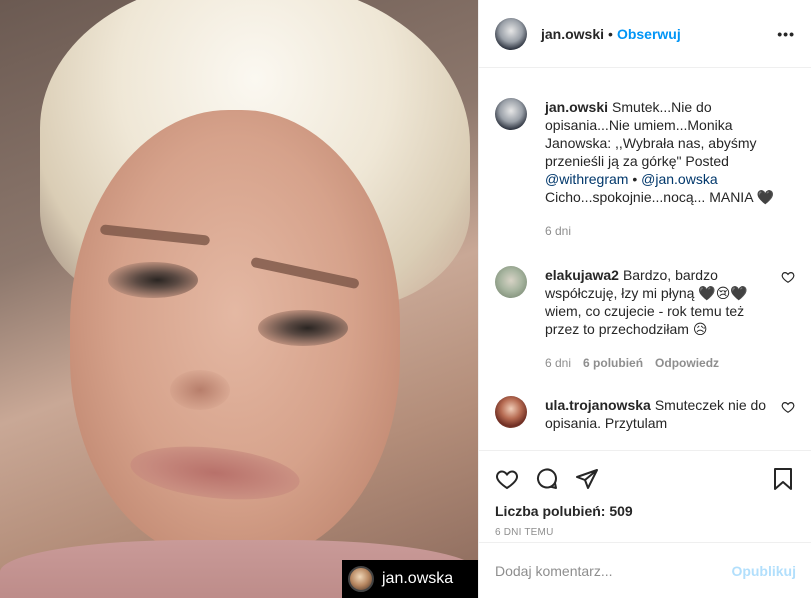  Describe the element at coordinates (558, 363) in the screenshot. I see `comment-time: 6 dni` at that location.